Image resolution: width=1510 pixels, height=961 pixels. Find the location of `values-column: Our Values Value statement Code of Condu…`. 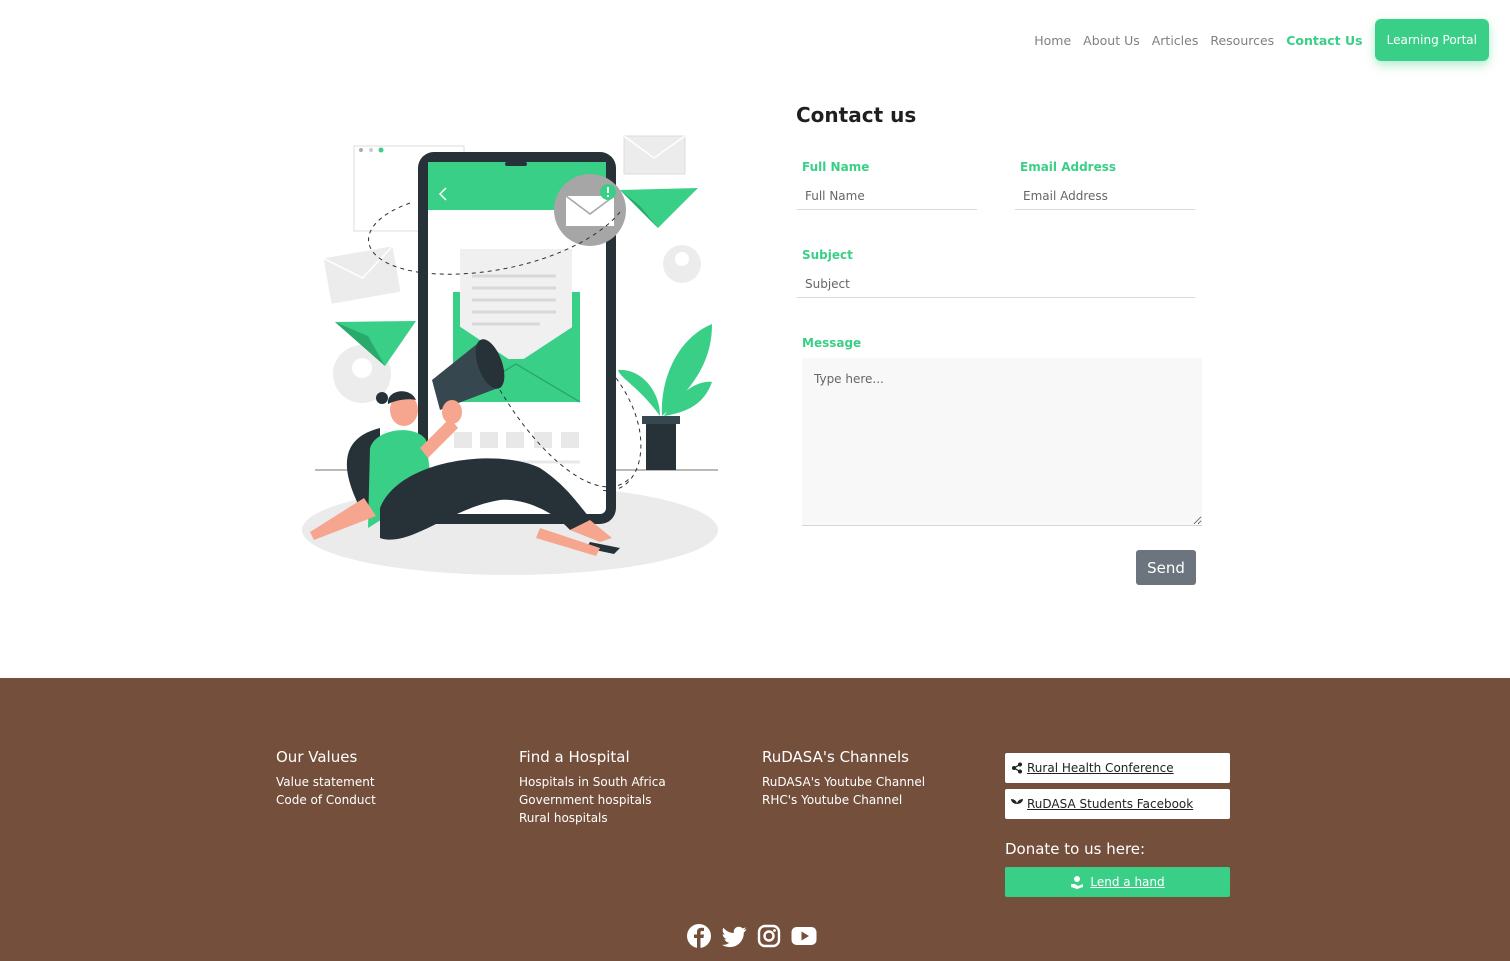

values-column: Our Values Value statement Code of Condu… is located at coordinates (326, 778).